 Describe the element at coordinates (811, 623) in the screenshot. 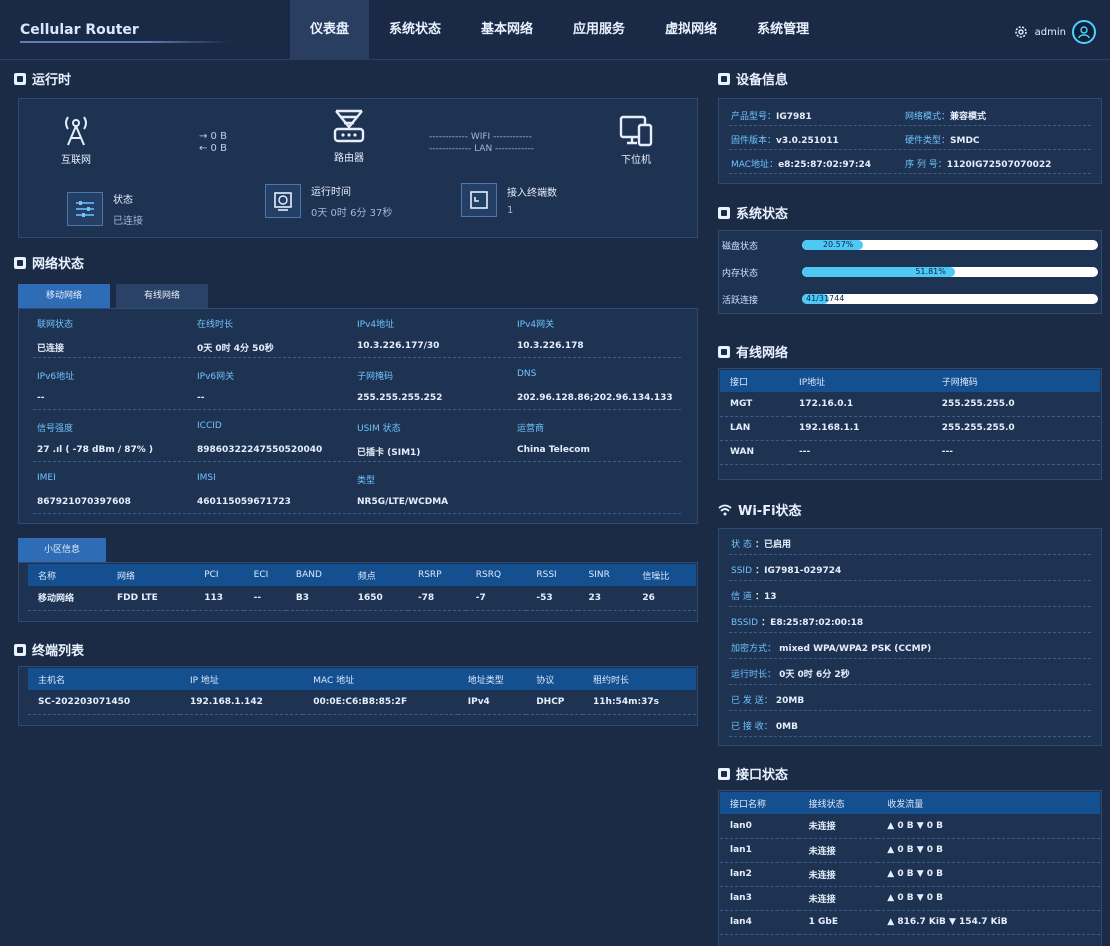

I see `field-value: ：E8:25:87:02:00:18` at that location.